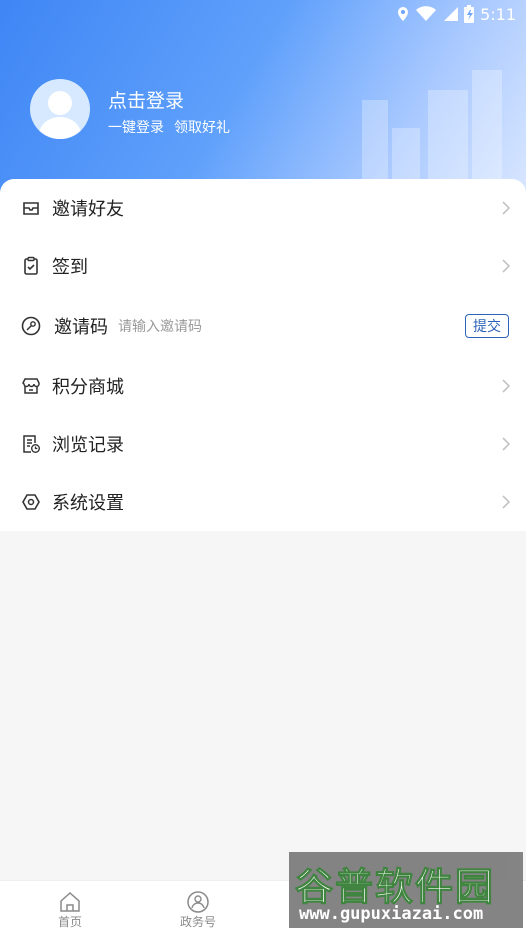 This screenshot has height=935, width=526. What do you see at coordinates (263, 208) in the screenshot?
I see `menu-item-invite-friends: 邀请好友` at bounding box center [263, 208].